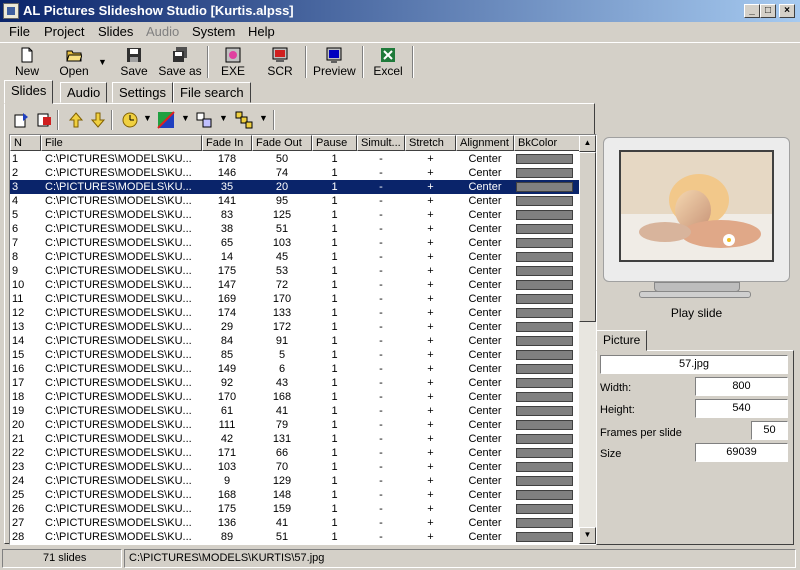 The height and width of the screenshot is (570, 800). I want to click on transition-dropdown-icon: ▼, so click(185, 118).